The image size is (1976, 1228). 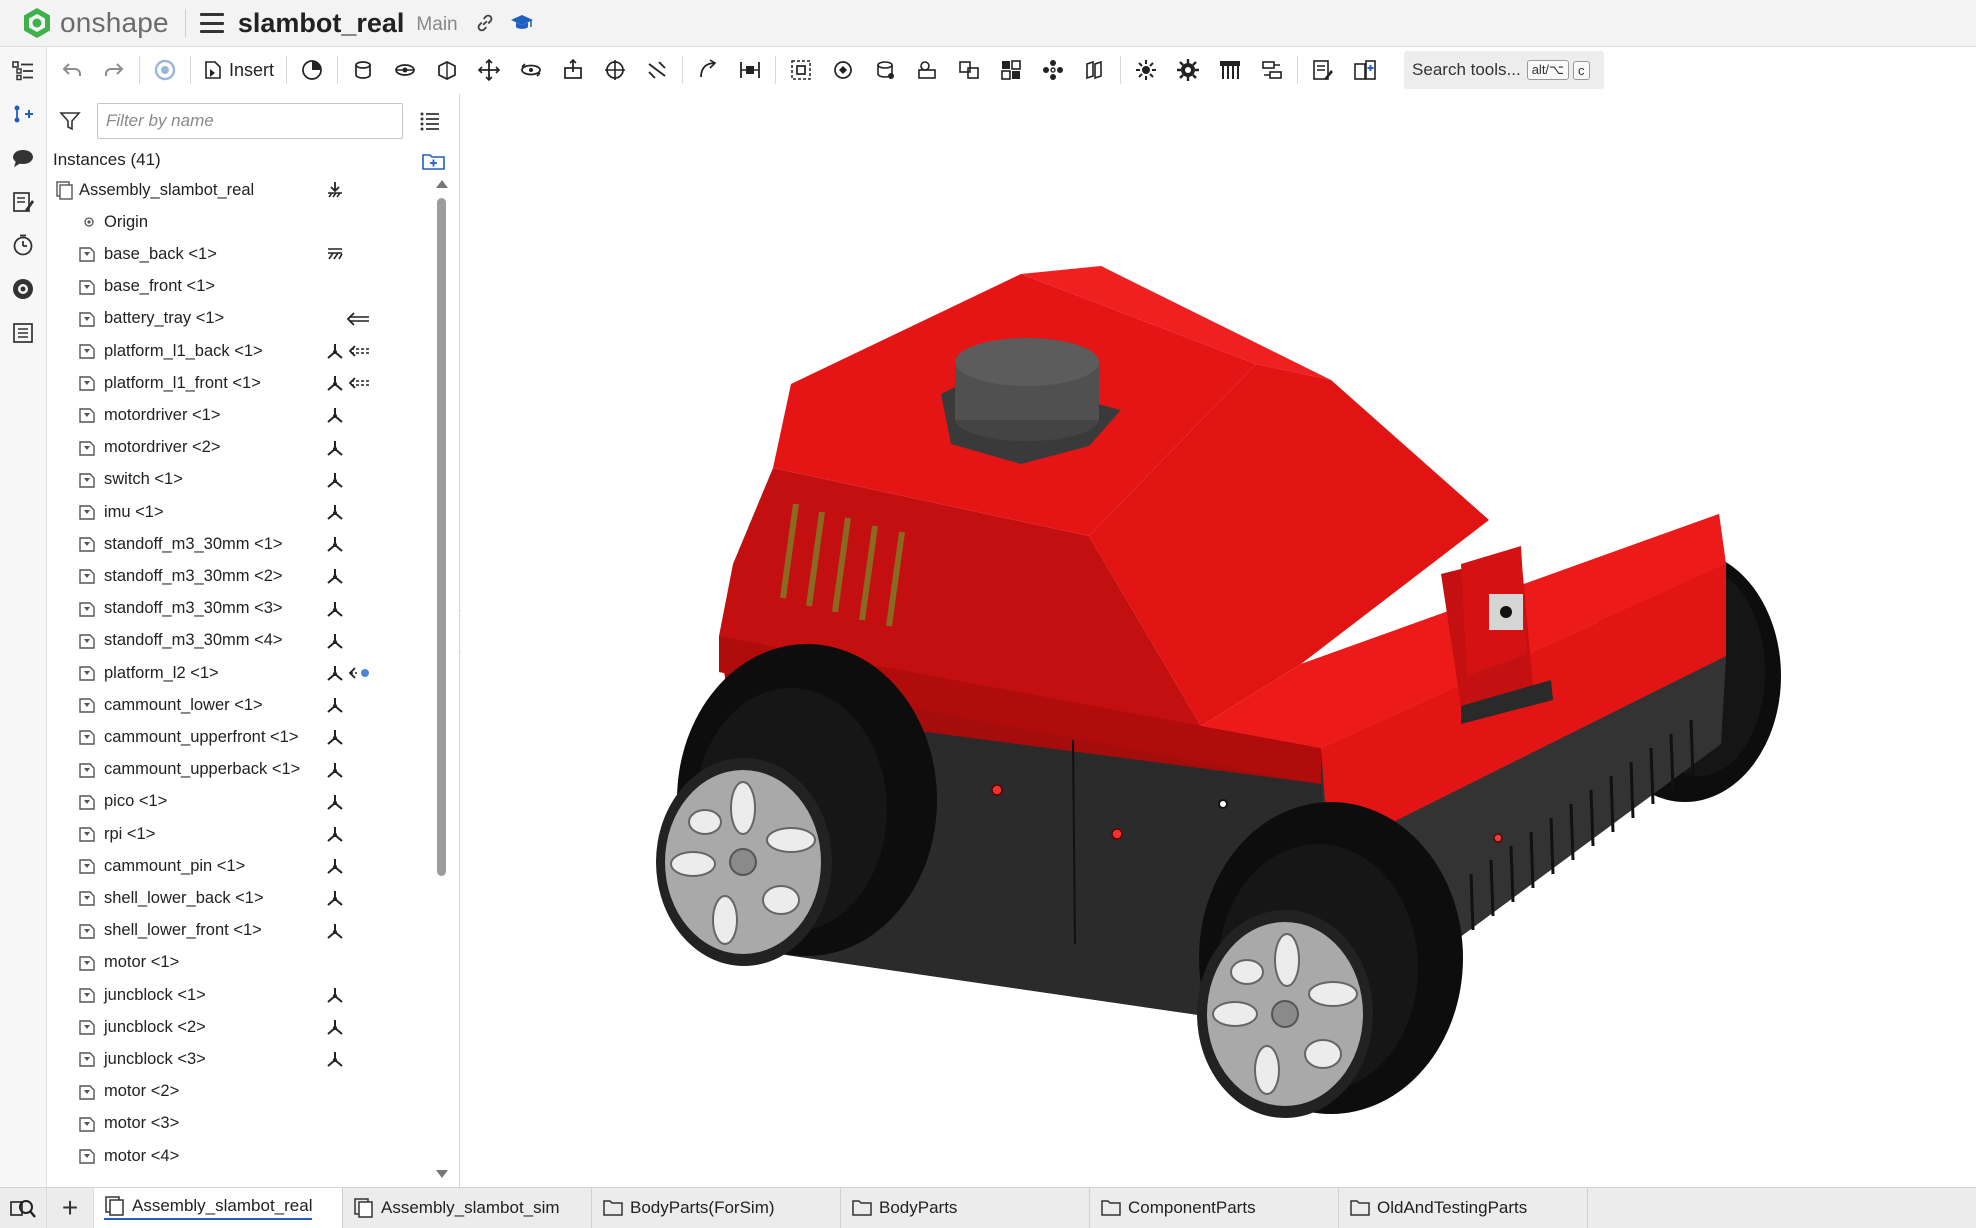 What do you see at coordinates (321, 23) in the screenshot?
I see `document-title: slambot_real` at bounding box center [321, 23].